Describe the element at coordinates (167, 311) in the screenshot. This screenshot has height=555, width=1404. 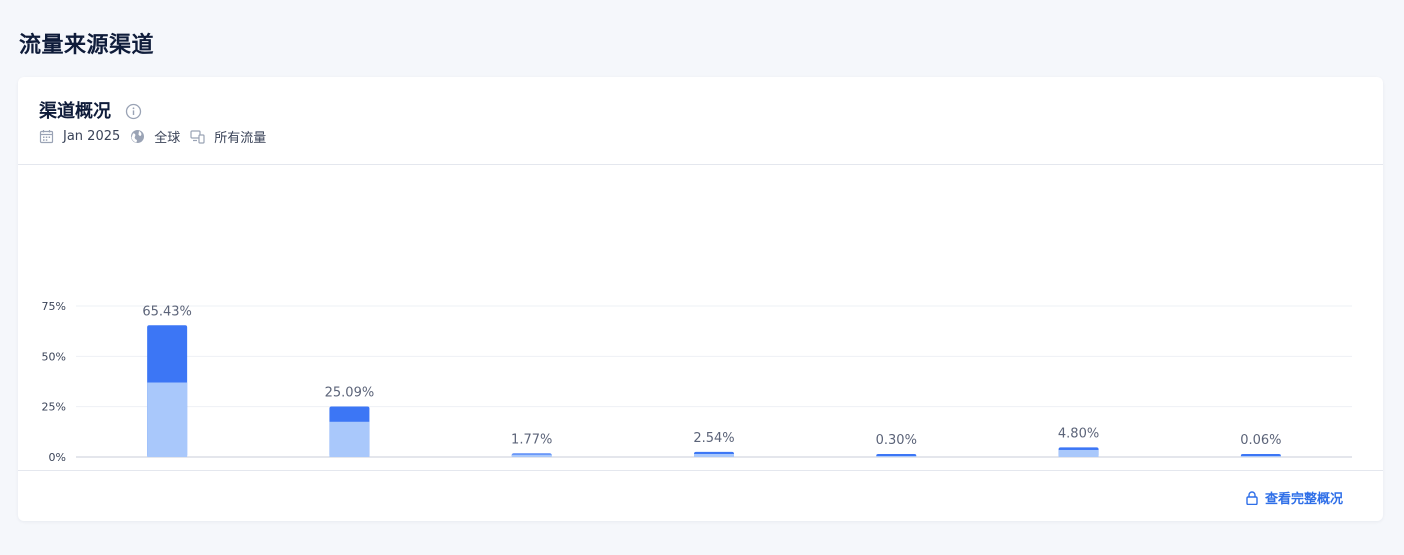
I see `data-label: 65.43%` at that location.